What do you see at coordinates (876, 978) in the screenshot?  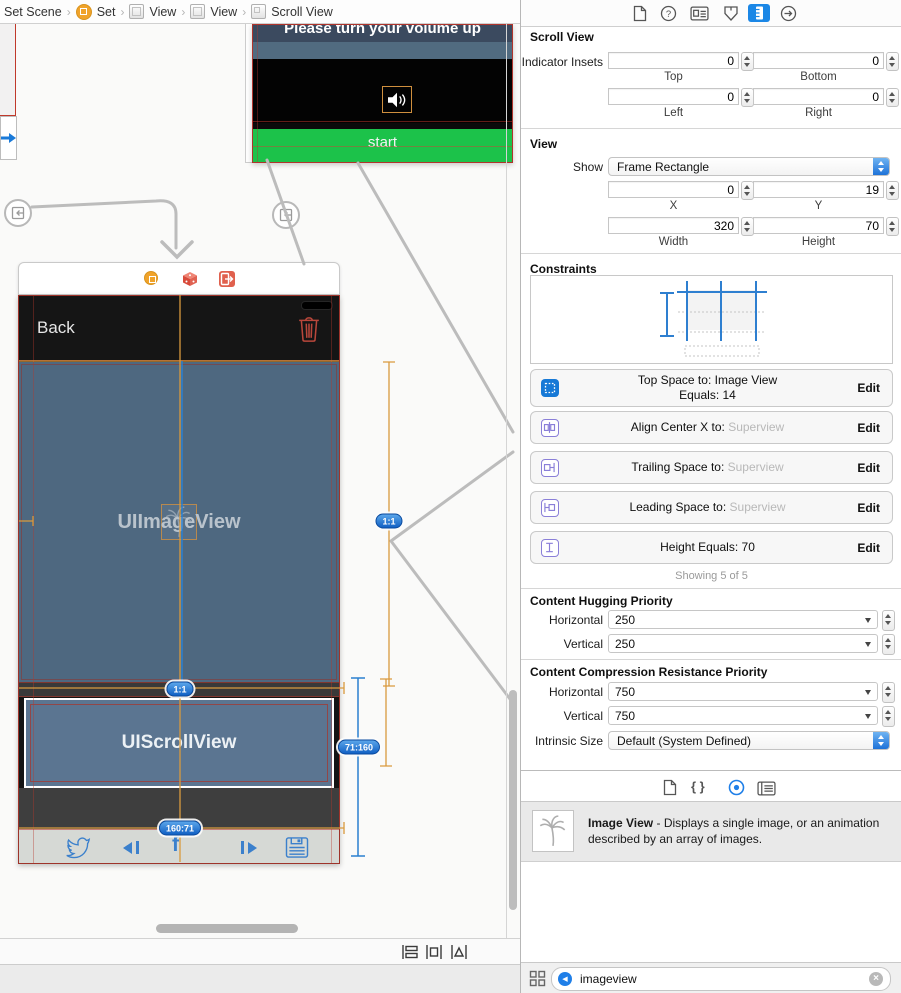 I see `clear-search-icon: ×` at bounding box center [876, 978].